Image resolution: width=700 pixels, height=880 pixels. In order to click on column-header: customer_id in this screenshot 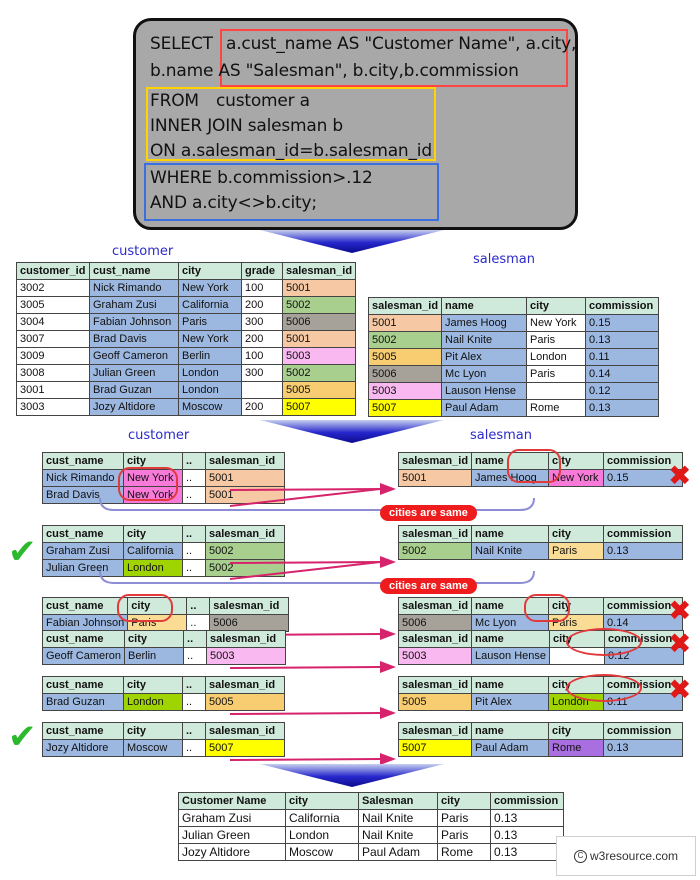, I will do `click(53, 271)`.